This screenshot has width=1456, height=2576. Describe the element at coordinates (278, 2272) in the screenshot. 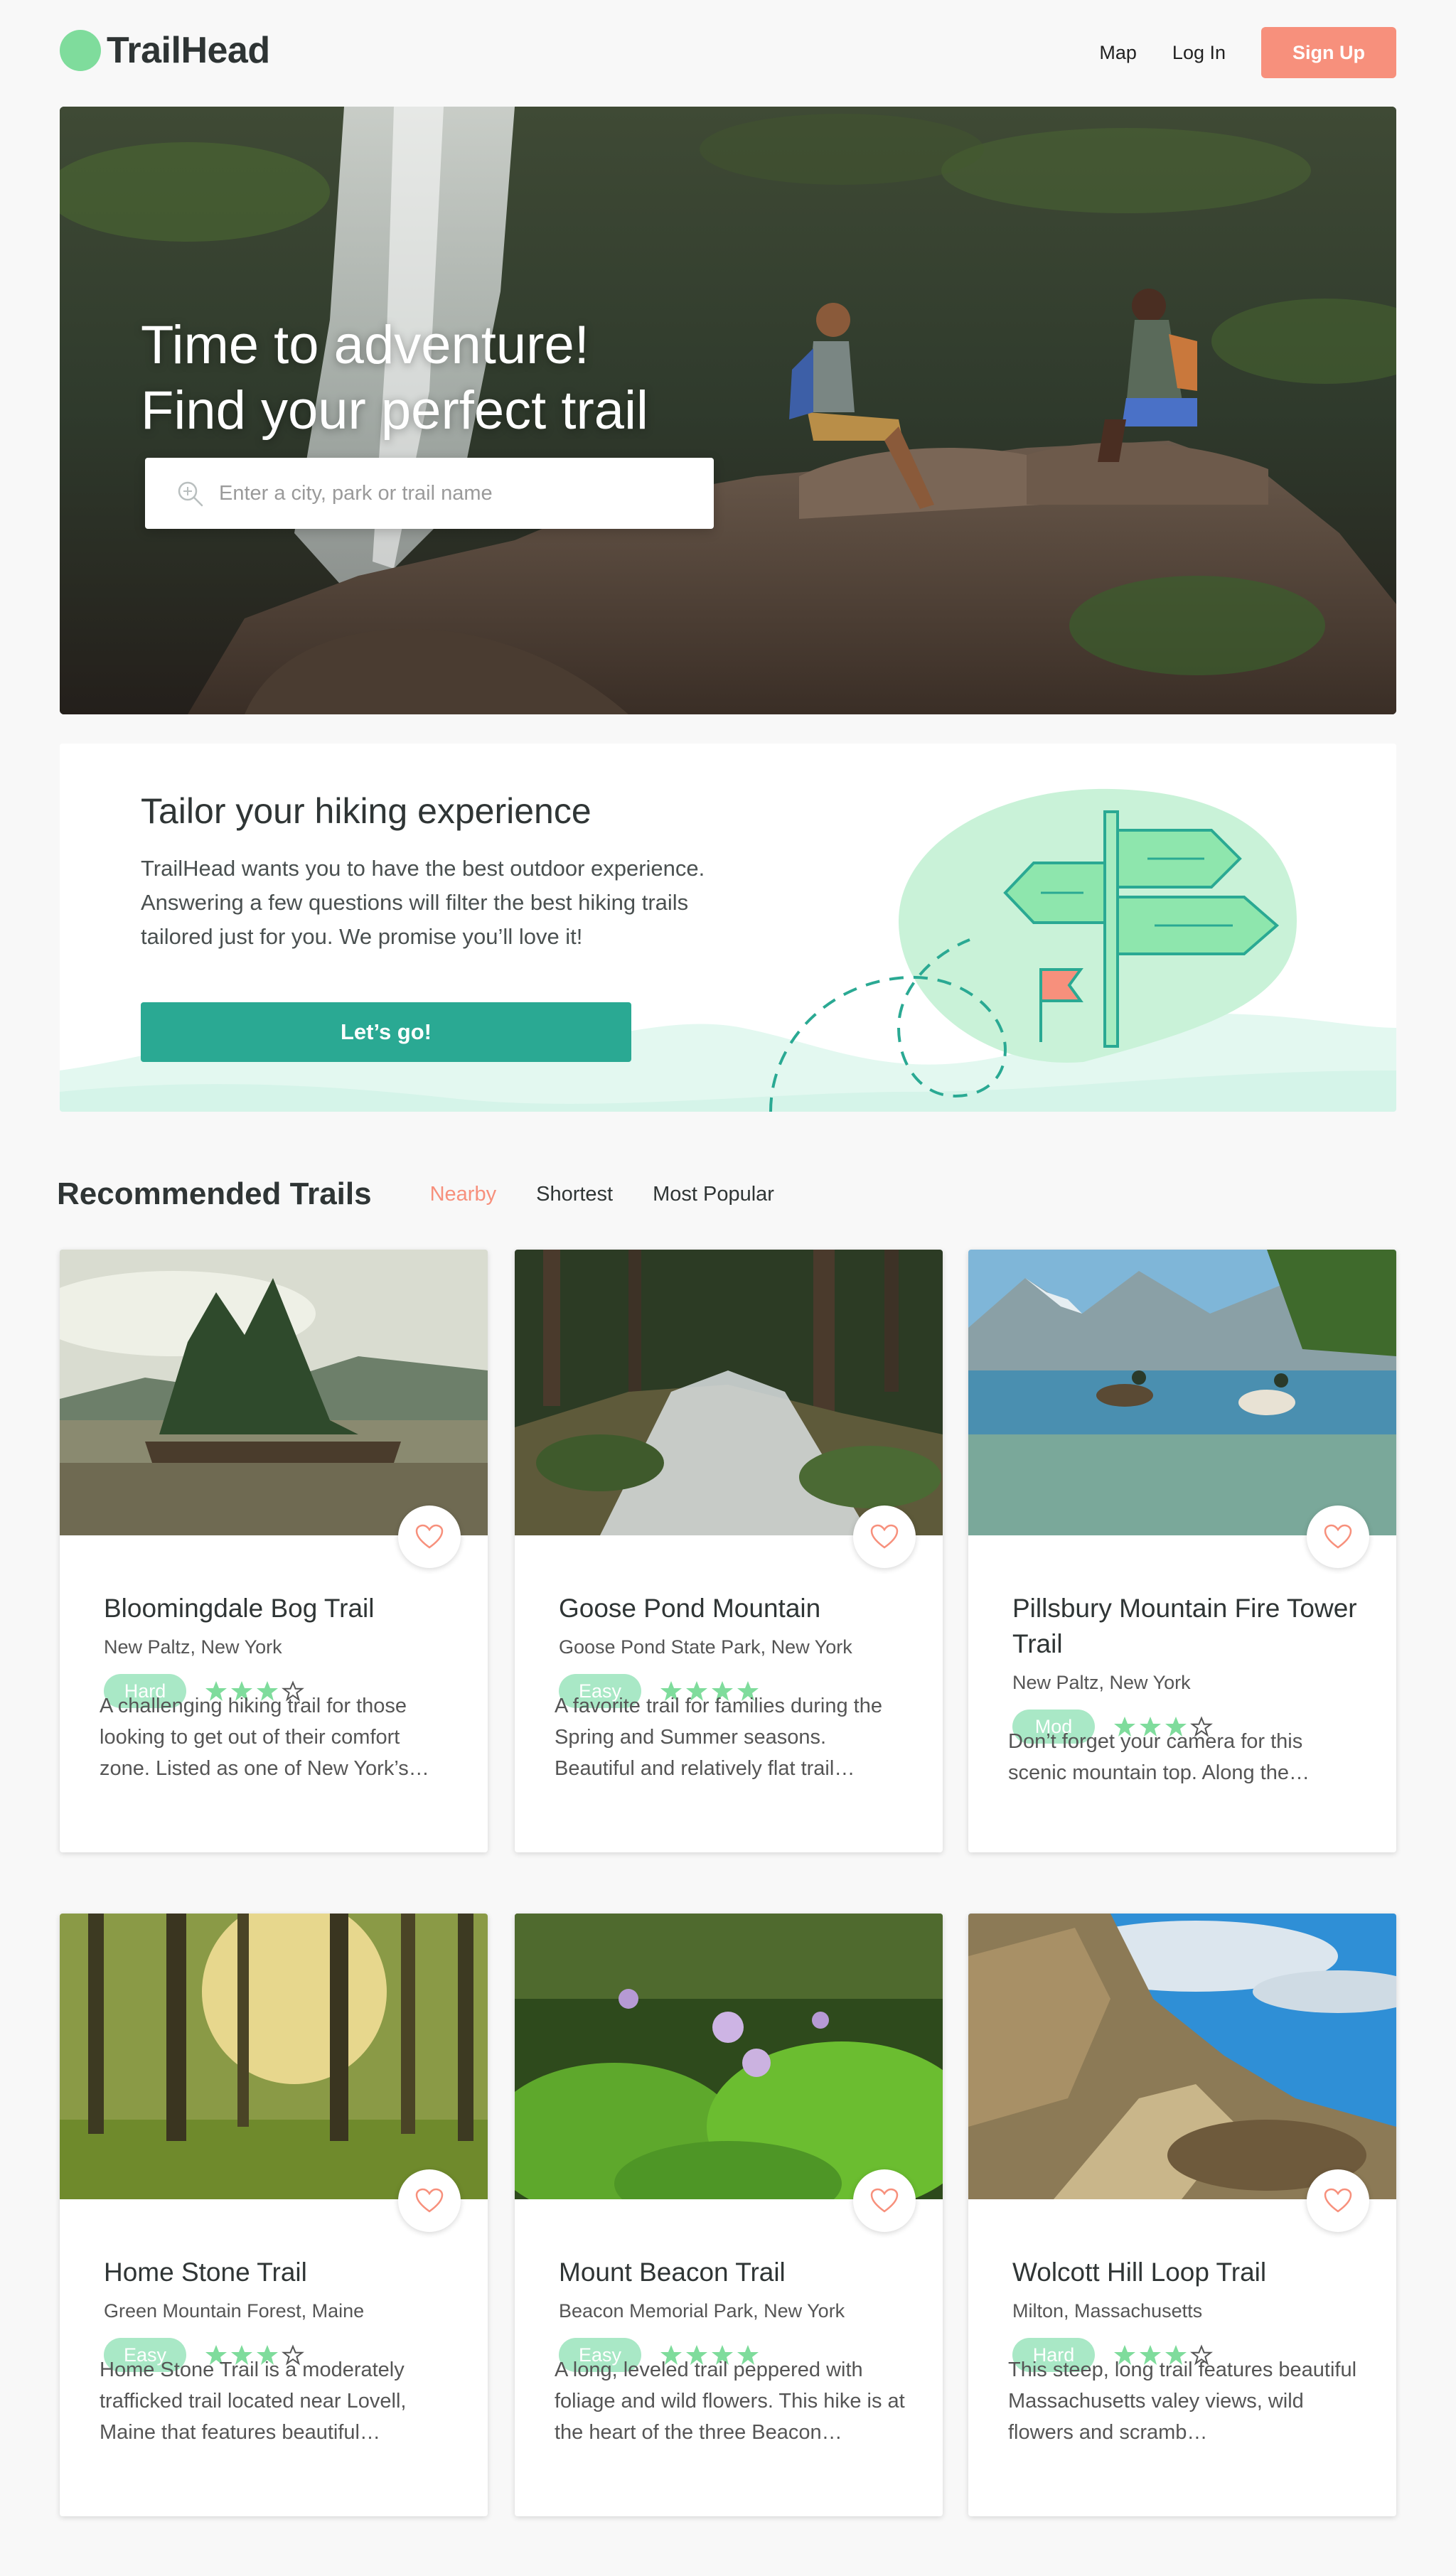

I see `trail-name: Home Stone Trail` at that location.